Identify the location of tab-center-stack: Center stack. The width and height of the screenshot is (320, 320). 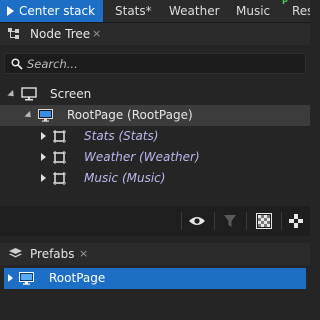
(51, 11).